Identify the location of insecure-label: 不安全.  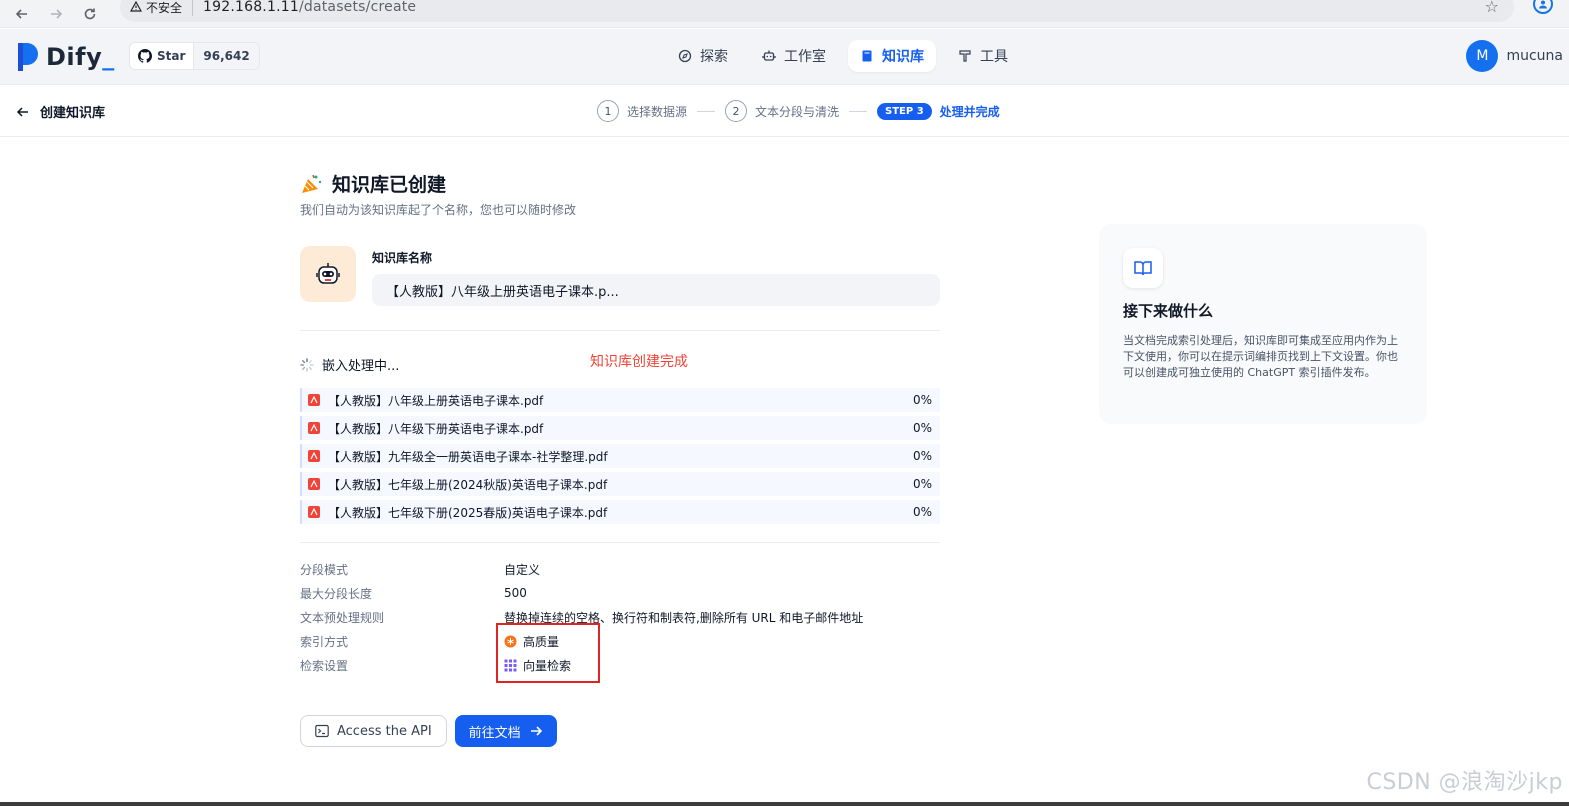
(164, 7).